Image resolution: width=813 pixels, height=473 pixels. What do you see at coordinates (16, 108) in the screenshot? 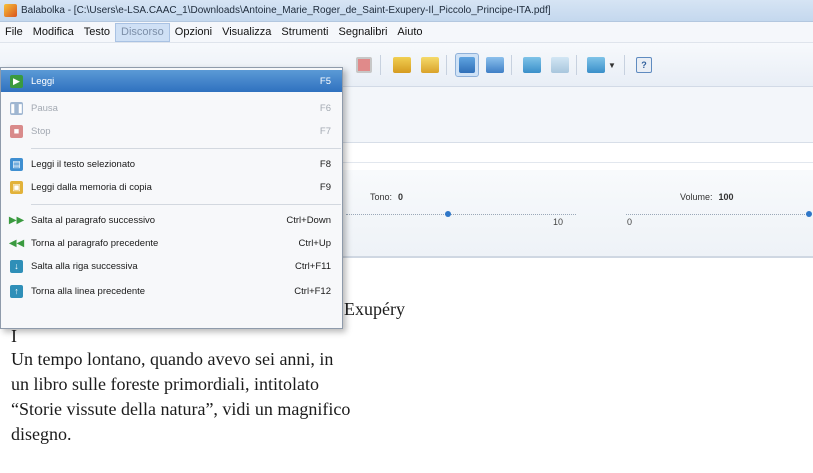
I see `pause-icon: ❚❚` at bounding box center [16, 108].